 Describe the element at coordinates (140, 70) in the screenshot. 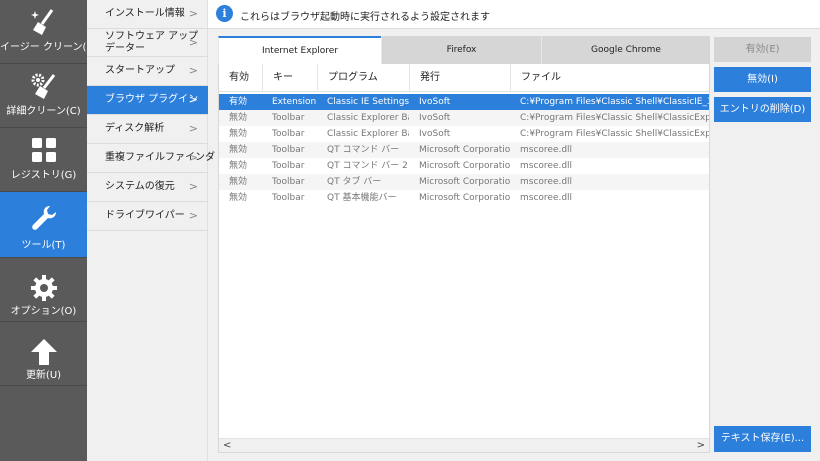

I see `subnav-label: スタートアップ` at that location.